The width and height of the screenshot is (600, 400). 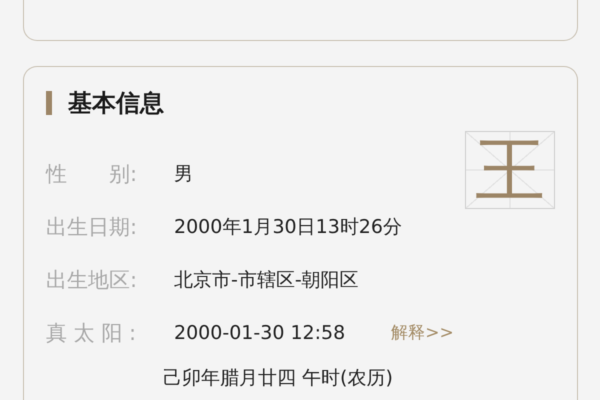 What do you see at coordinates (92, 280) in the screenshot?
I see `field-label: 出生地区:` at bounding box center [92, 280].